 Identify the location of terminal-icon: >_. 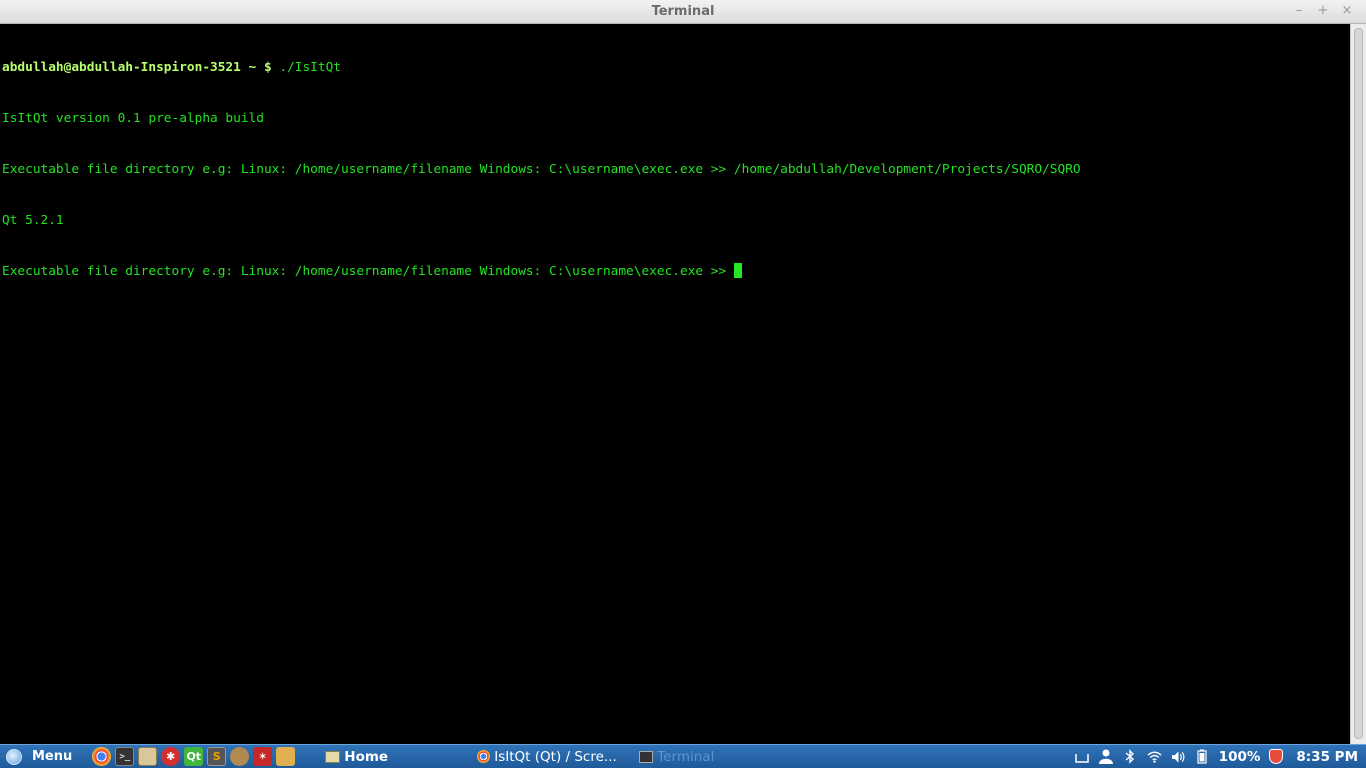
(125, 756).